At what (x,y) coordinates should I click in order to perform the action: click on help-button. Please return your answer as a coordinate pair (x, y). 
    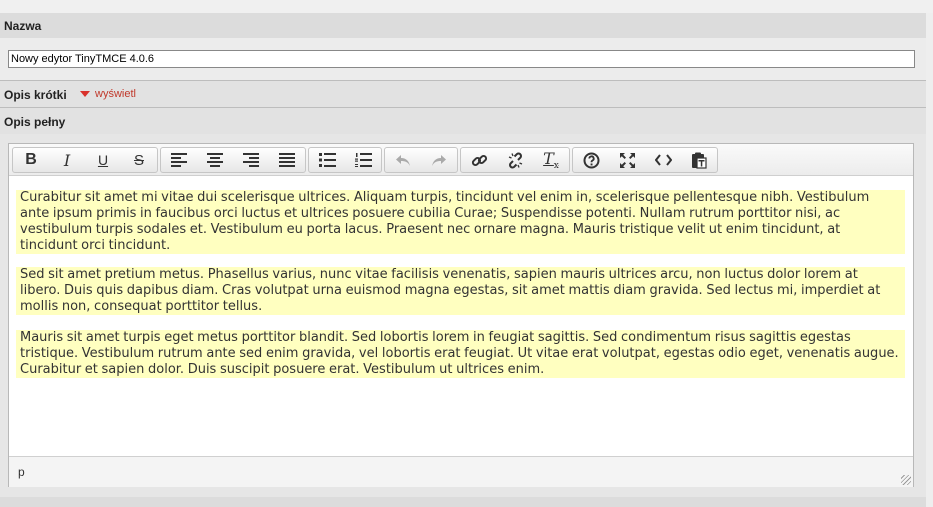
    Looking at the image, I should click on (591, 160).